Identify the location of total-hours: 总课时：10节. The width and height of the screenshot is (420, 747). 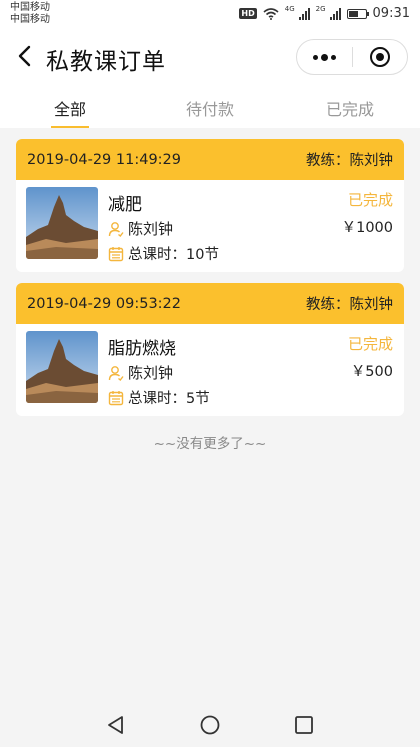
(173, 255).